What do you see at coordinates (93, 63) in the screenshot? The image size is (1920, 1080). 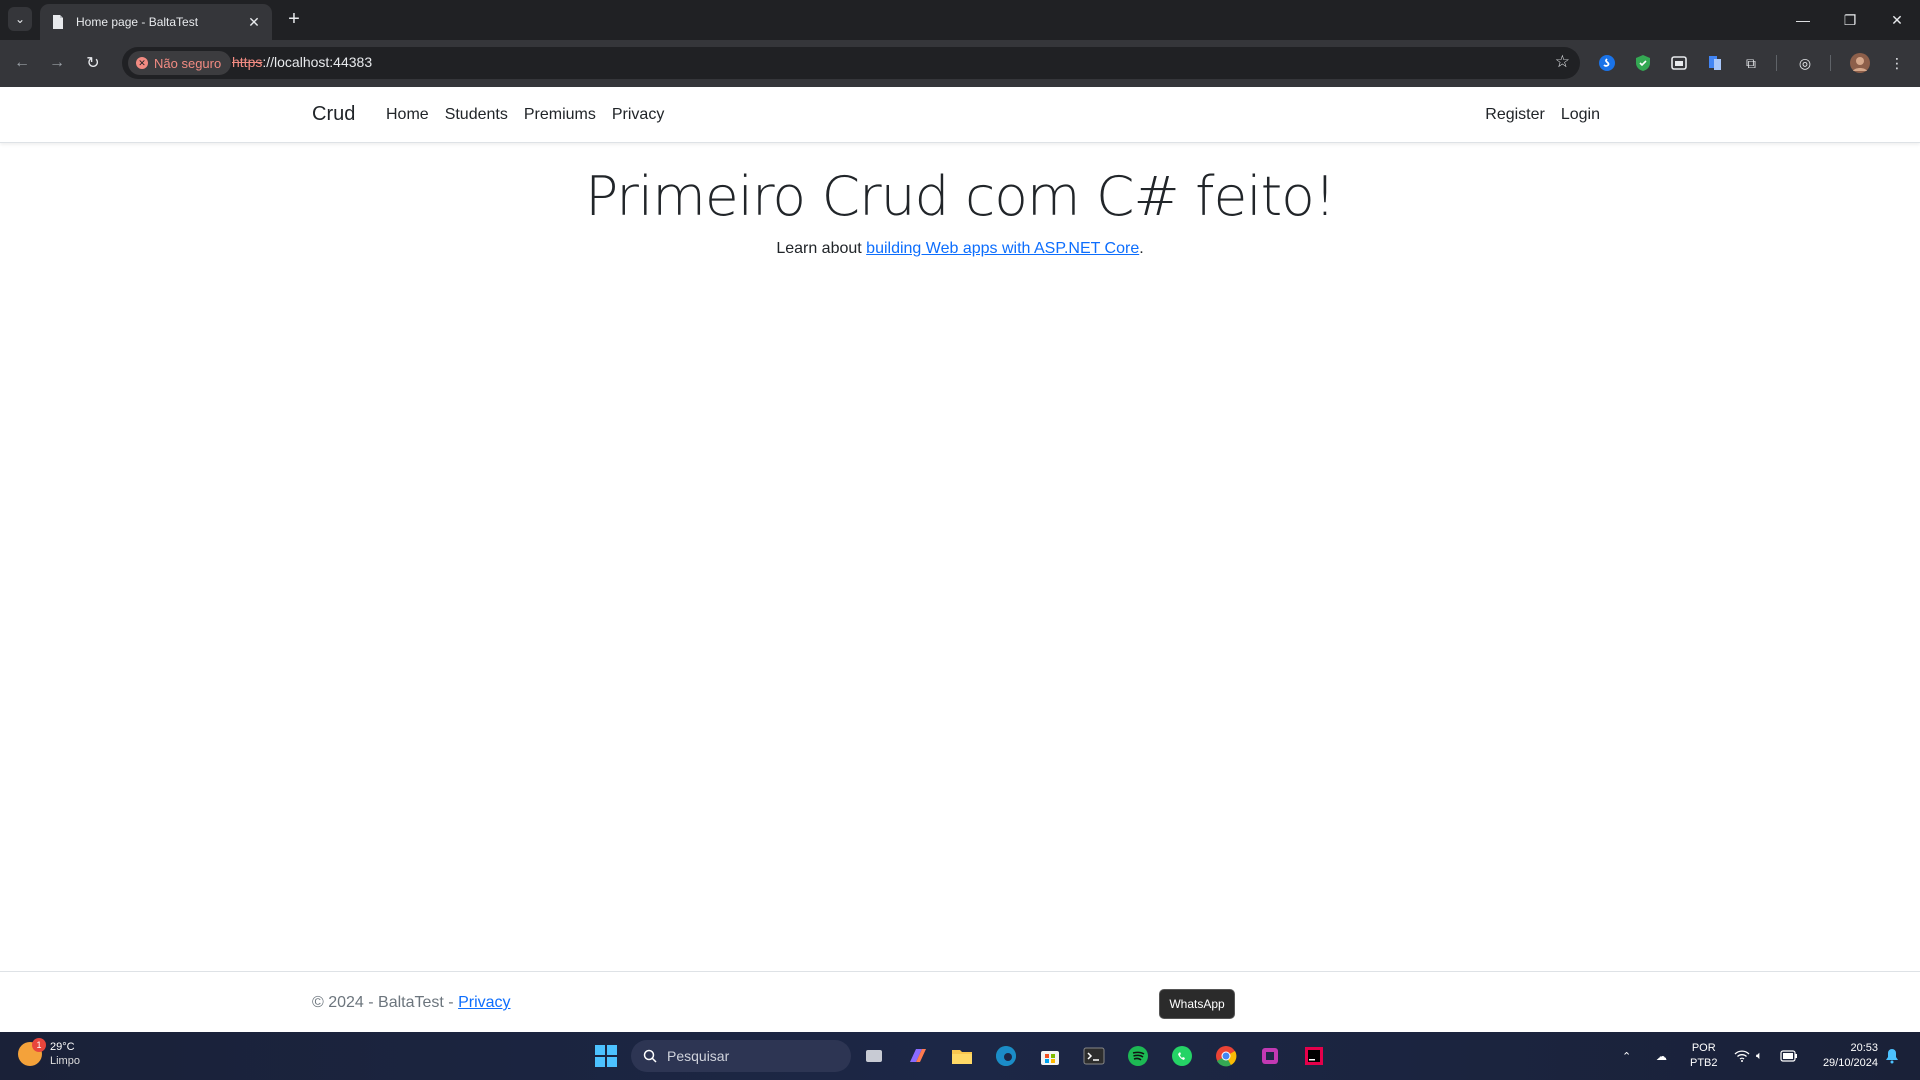 I see `reload-button: ↻` at bounding box center [93, 63].